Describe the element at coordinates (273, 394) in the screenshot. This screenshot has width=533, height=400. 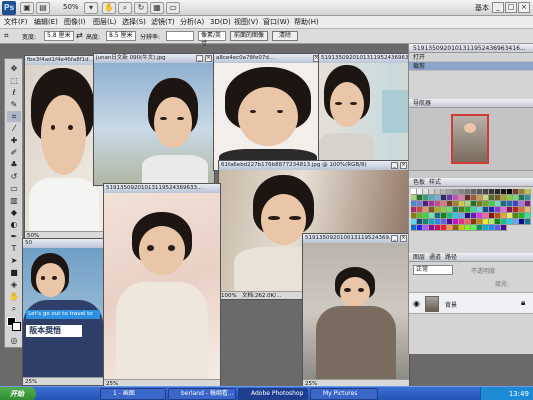
I see `taskbar-item-photoshop: Adobe Photoshop` at that location.